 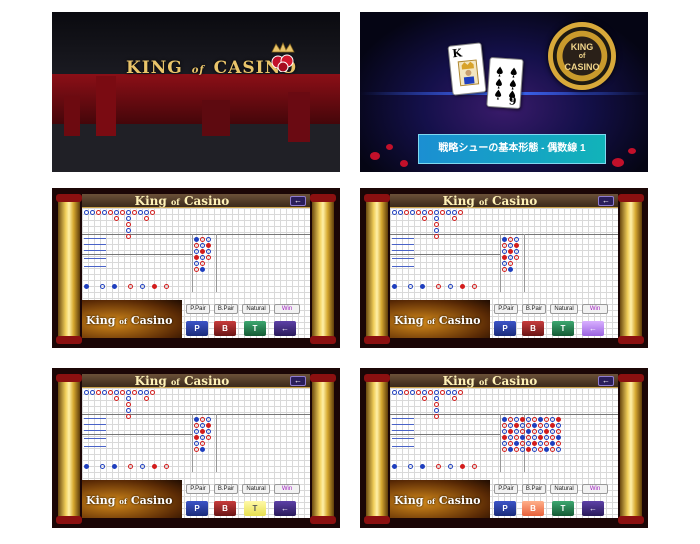 What do you see at coordinates (632, 151) in the screenshot?
I see `rose-petal` at bounding box center [632, 151].